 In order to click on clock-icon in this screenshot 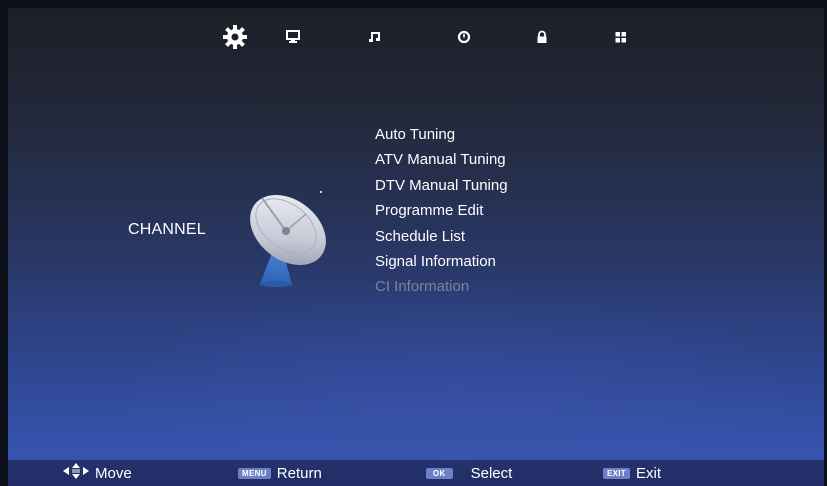, I will do `click(464, 37)`.